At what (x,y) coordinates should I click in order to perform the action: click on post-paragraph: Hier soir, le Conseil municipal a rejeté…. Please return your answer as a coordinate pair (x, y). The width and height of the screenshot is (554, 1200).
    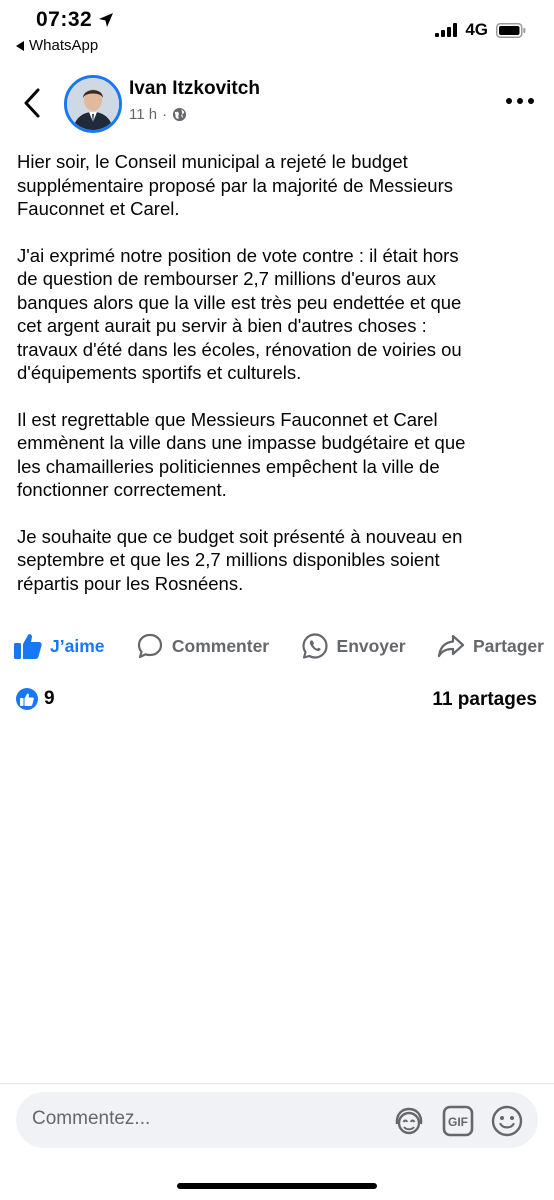
    Looking at the image, I should click on (235, 185).